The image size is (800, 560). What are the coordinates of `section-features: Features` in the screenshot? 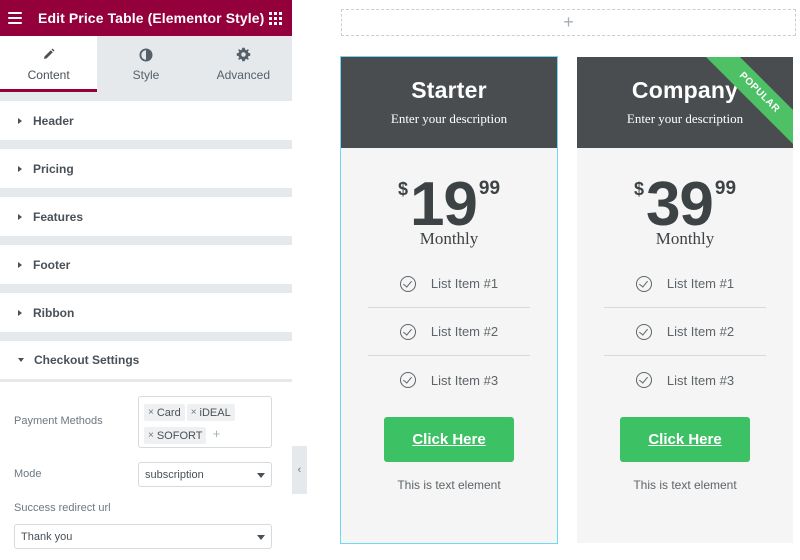 It's located at (146, 216).